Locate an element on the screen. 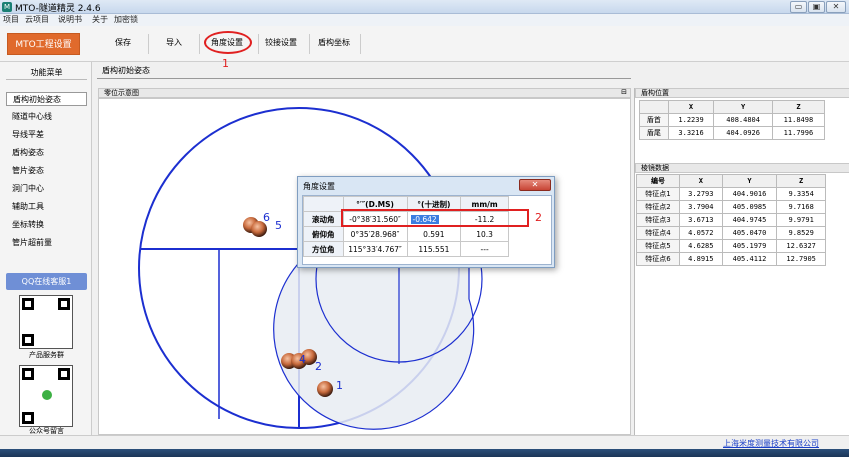  pitch-dms-cell: 0°35′28.968″ is located at coordinates (375, 234).